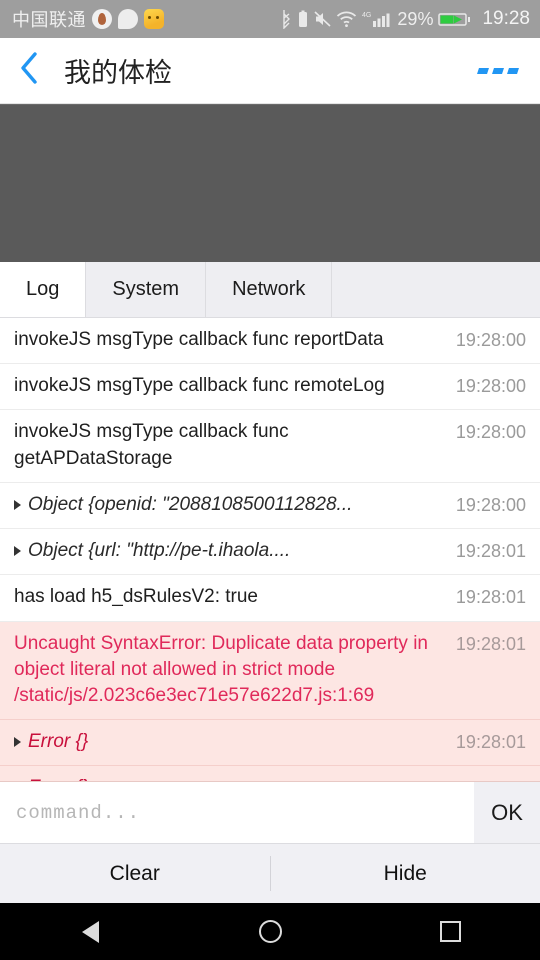 The width and height of the screenshot is (540, 960). I want to click on carrier-label: 中国联通, so click(49, 20).